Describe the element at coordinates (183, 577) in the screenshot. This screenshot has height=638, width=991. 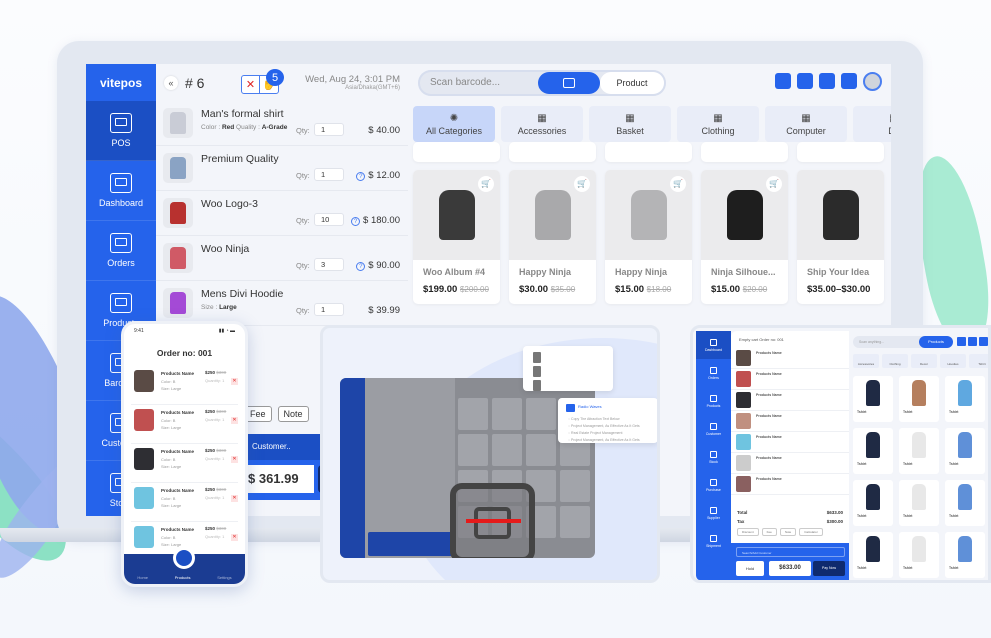
I see `phone-nav-products: Products` at that location.